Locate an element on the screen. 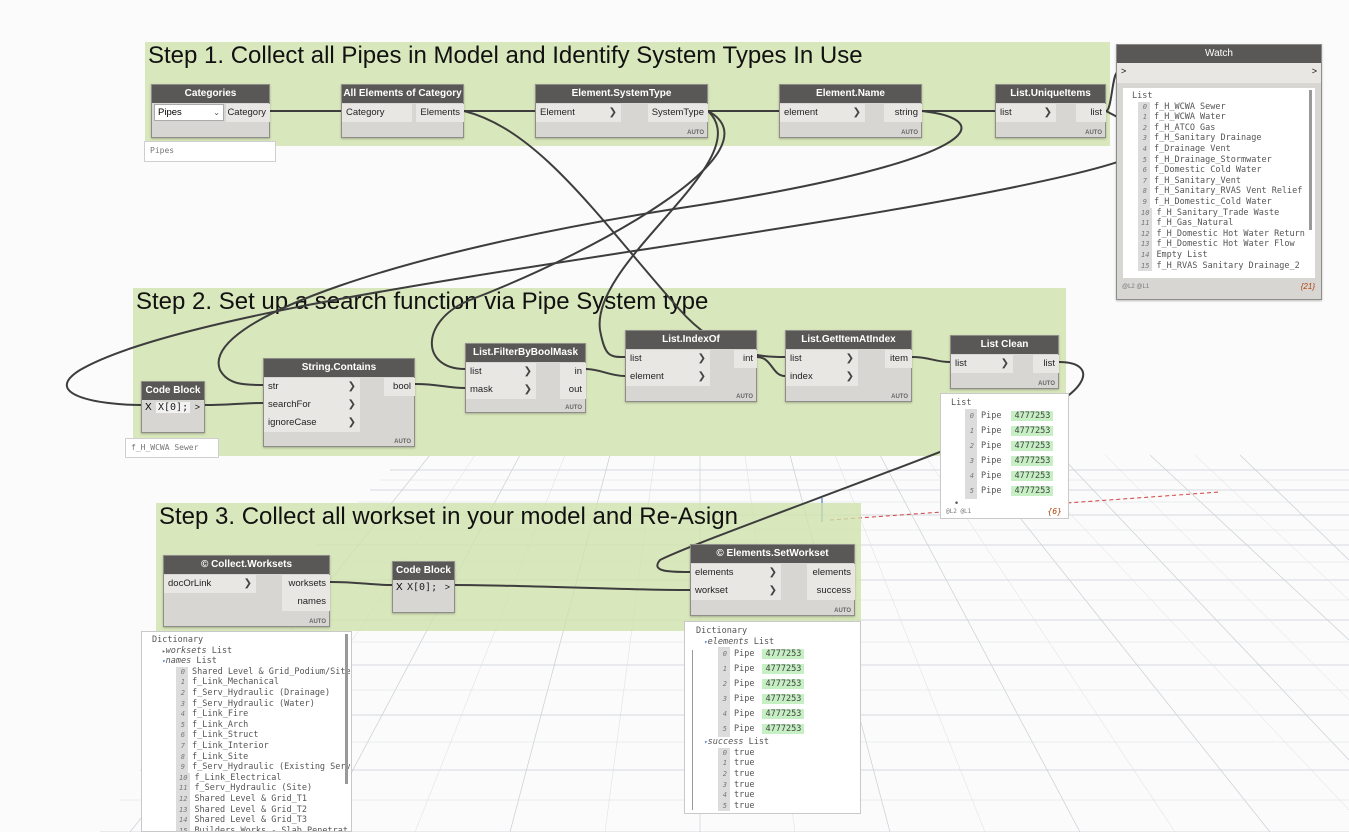  list-item: 0 Shared Level & Grid_Podium/Site is located at coordinates (263, 672).